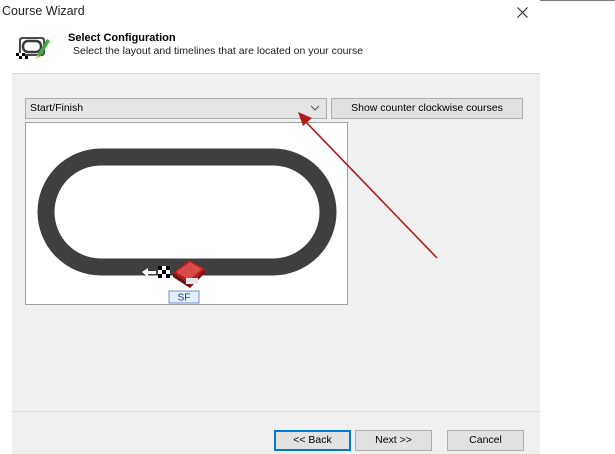  I want to click on layout-select: Start/Finish, so click(176, 108).